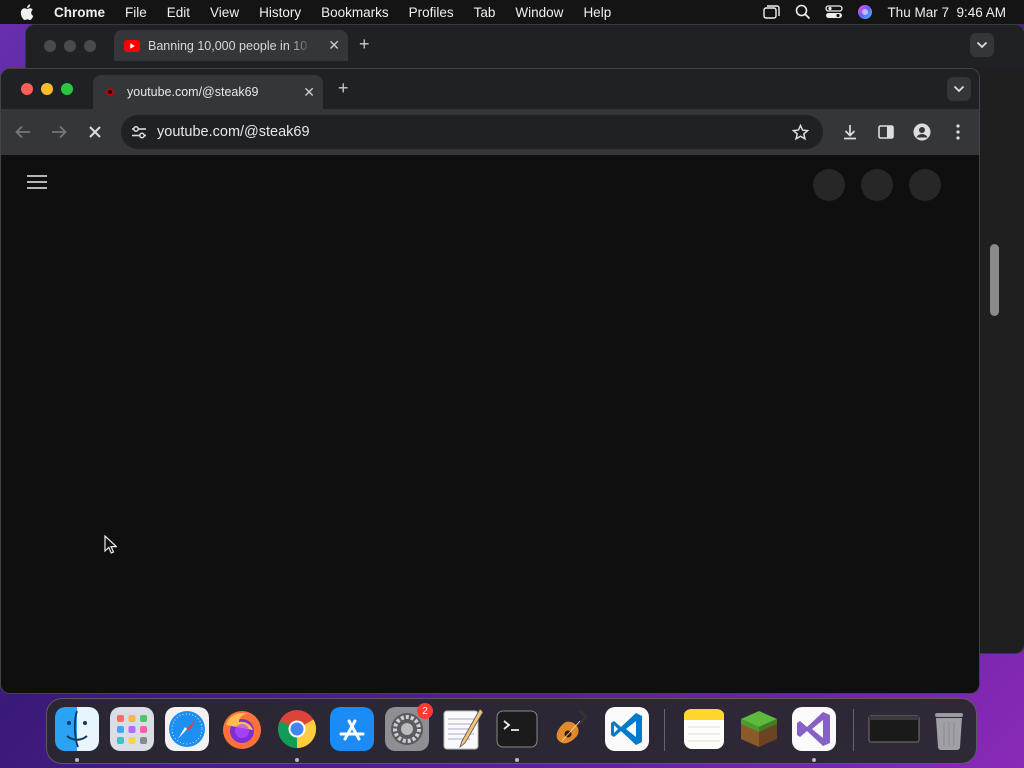 This screenshot has height=768, width=1024. I want to click on spotlight-search-icon, so click(803, 12).